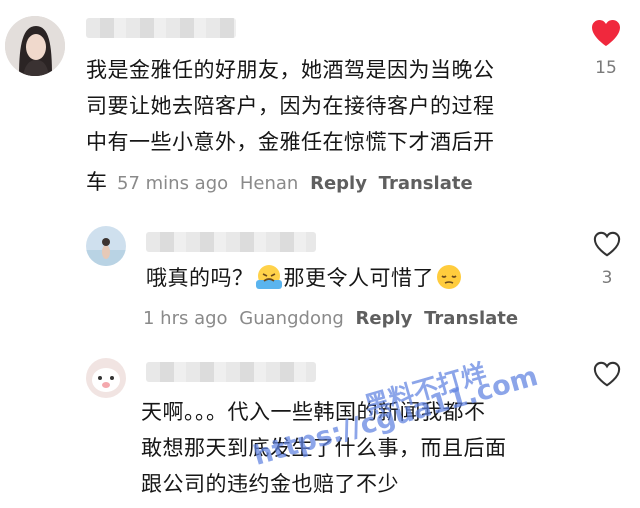  What do you see at coordinates (607, 278) in the screenshot?
I see `like-count: 3` at bounding box center [607, 278].